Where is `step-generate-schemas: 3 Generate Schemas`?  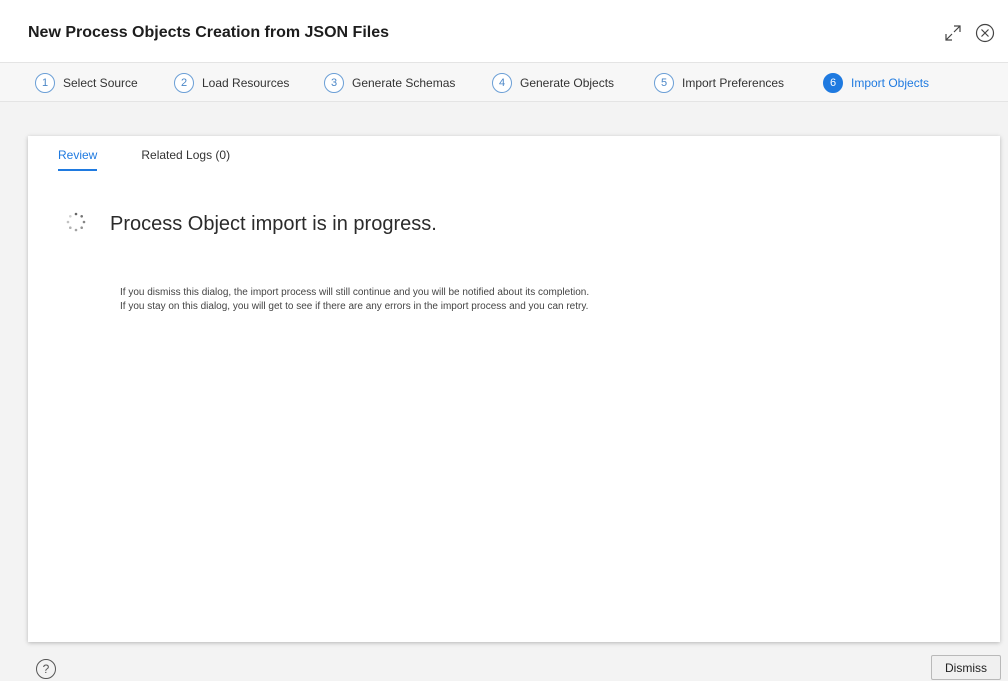
step-generate-schemas: 3 Generate Schemas is located at coordinates (389, 83).